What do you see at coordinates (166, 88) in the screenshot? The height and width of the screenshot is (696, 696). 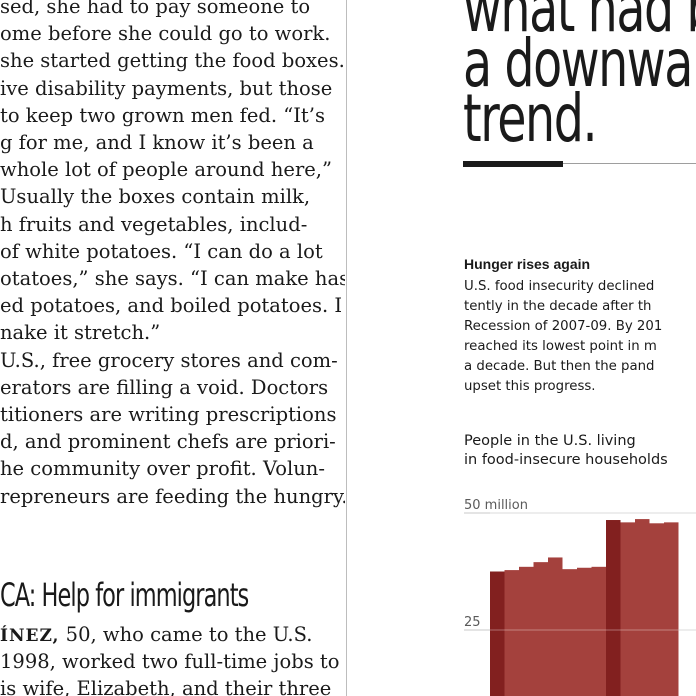 I see `article-line: ive disability payments, but those` at bounding box center [166, 88].